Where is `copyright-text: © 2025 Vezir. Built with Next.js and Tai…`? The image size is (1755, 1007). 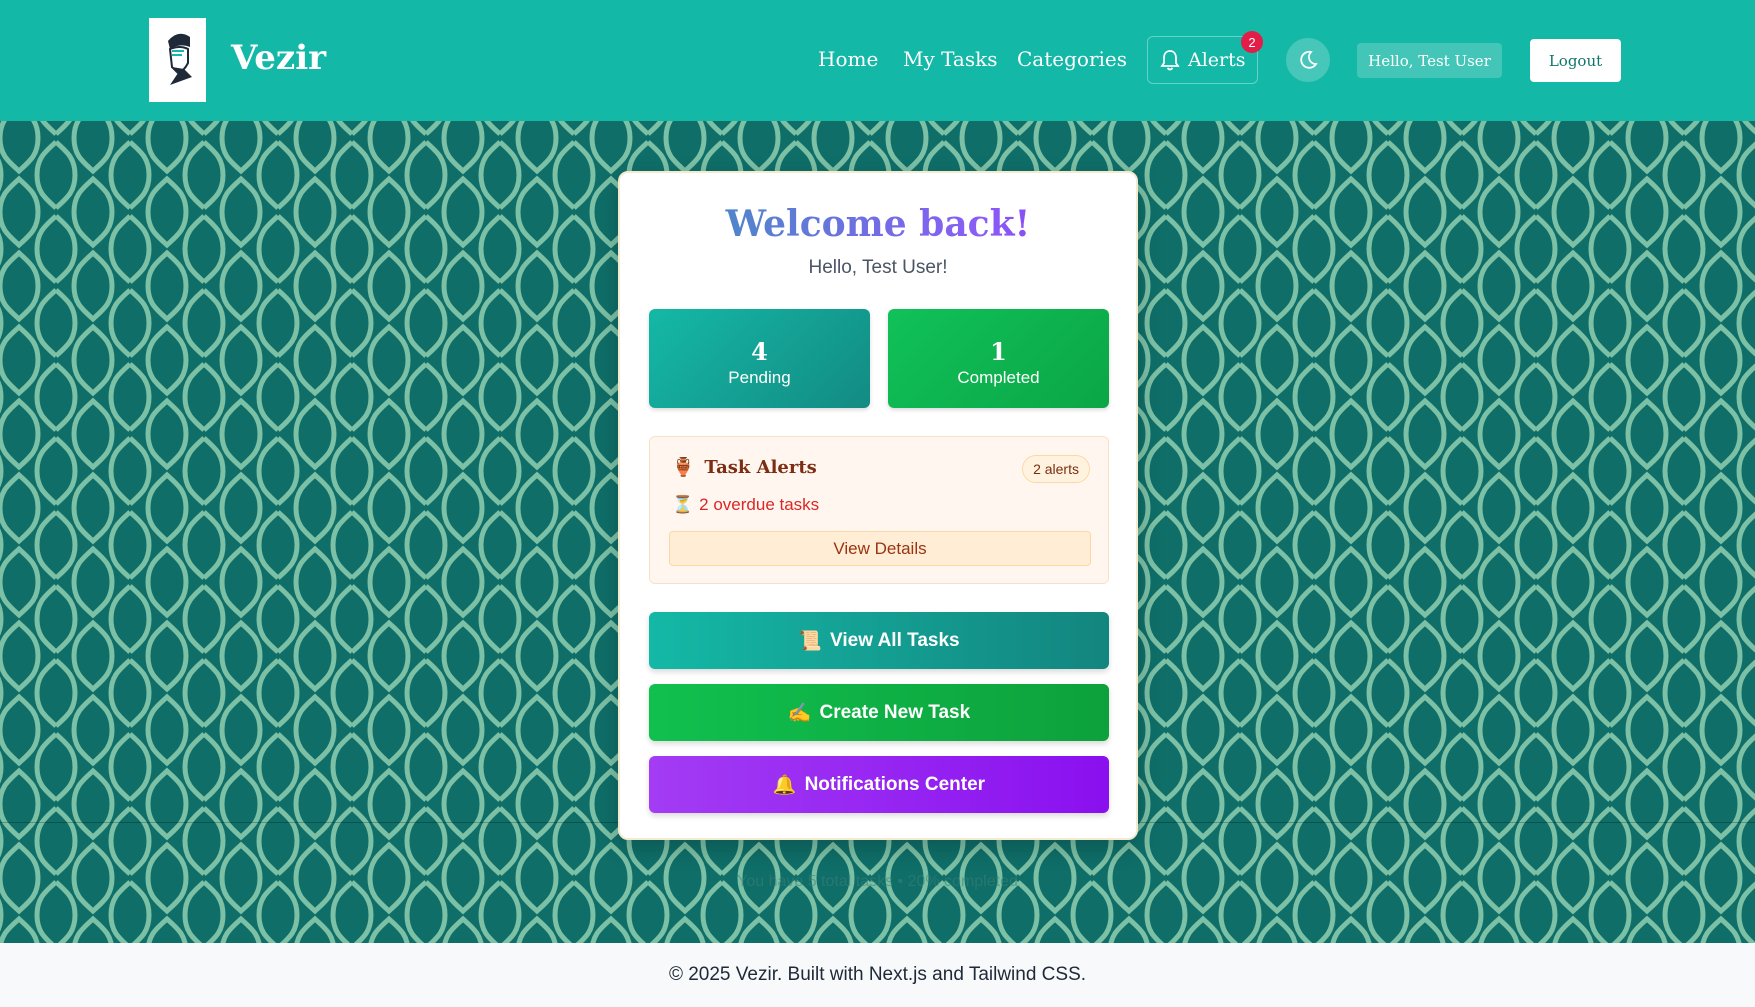 copyright-text: © 2025 Vezir. Built with Next.js and Tai… is located at coordinates (877, 974).